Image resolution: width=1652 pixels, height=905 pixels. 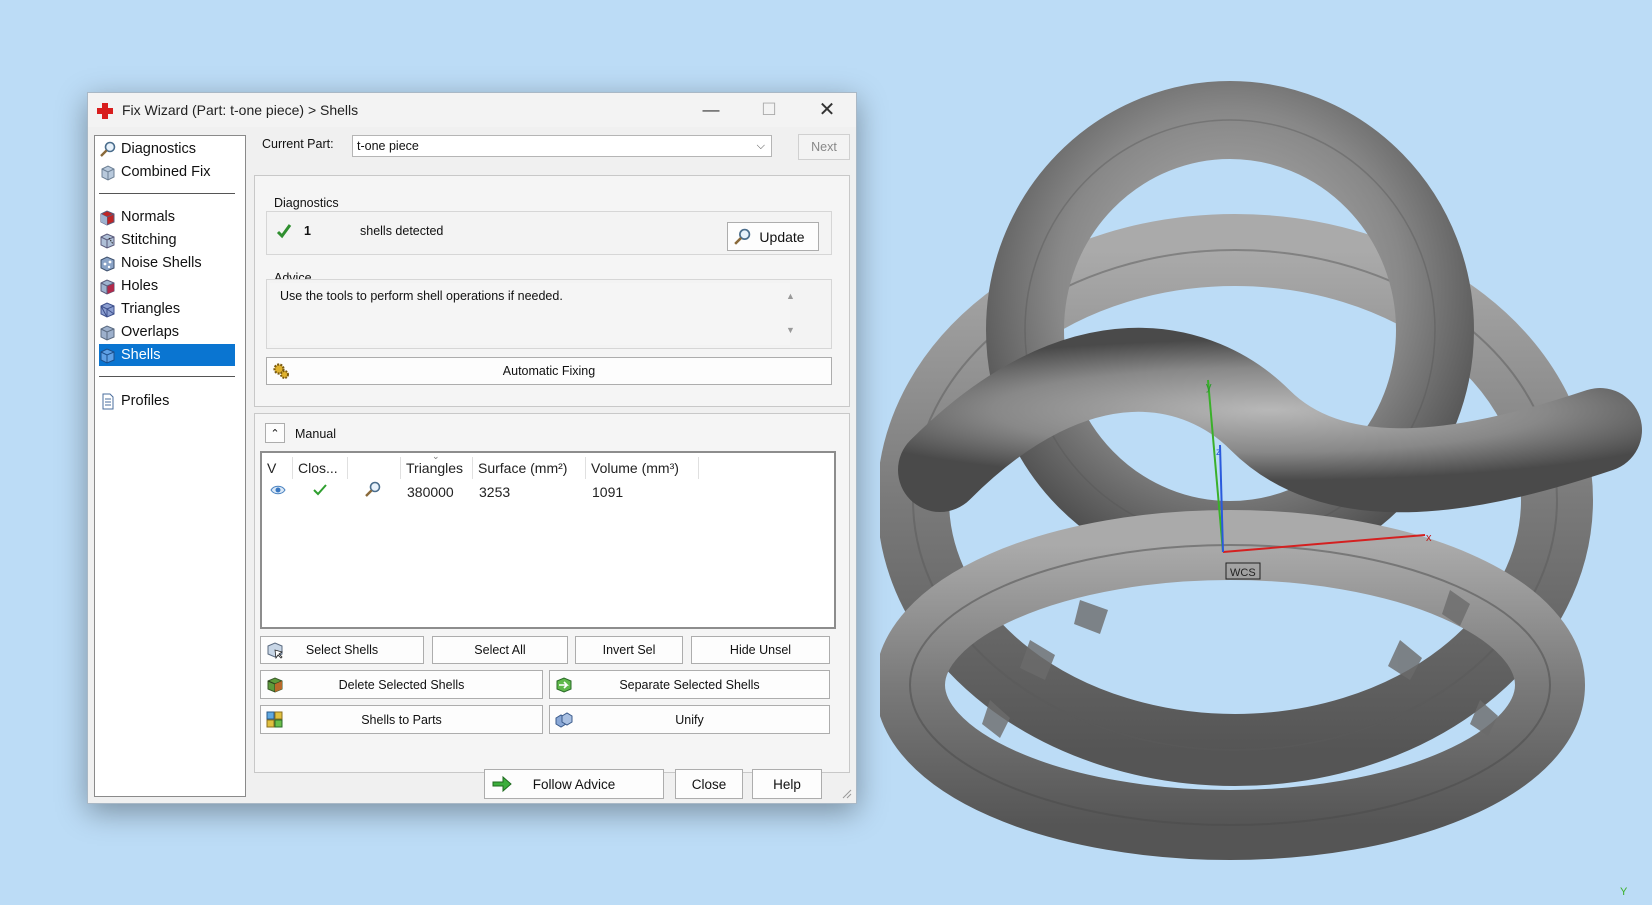 I want to click on next-button: Next, so click(x=824, y=147).